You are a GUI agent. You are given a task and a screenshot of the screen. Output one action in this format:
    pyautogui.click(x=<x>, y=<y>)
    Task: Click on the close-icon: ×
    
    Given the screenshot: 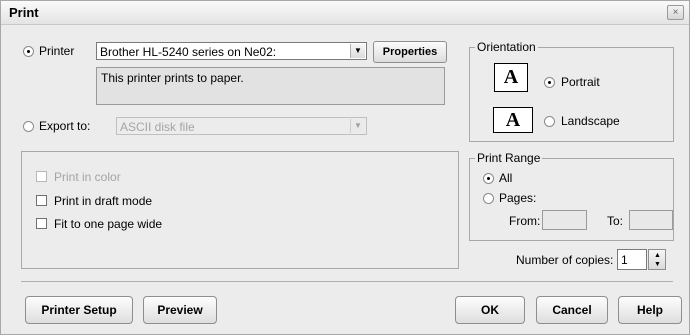 What is the action you would take?
    pyautogui.click(x=675, y=12)
    